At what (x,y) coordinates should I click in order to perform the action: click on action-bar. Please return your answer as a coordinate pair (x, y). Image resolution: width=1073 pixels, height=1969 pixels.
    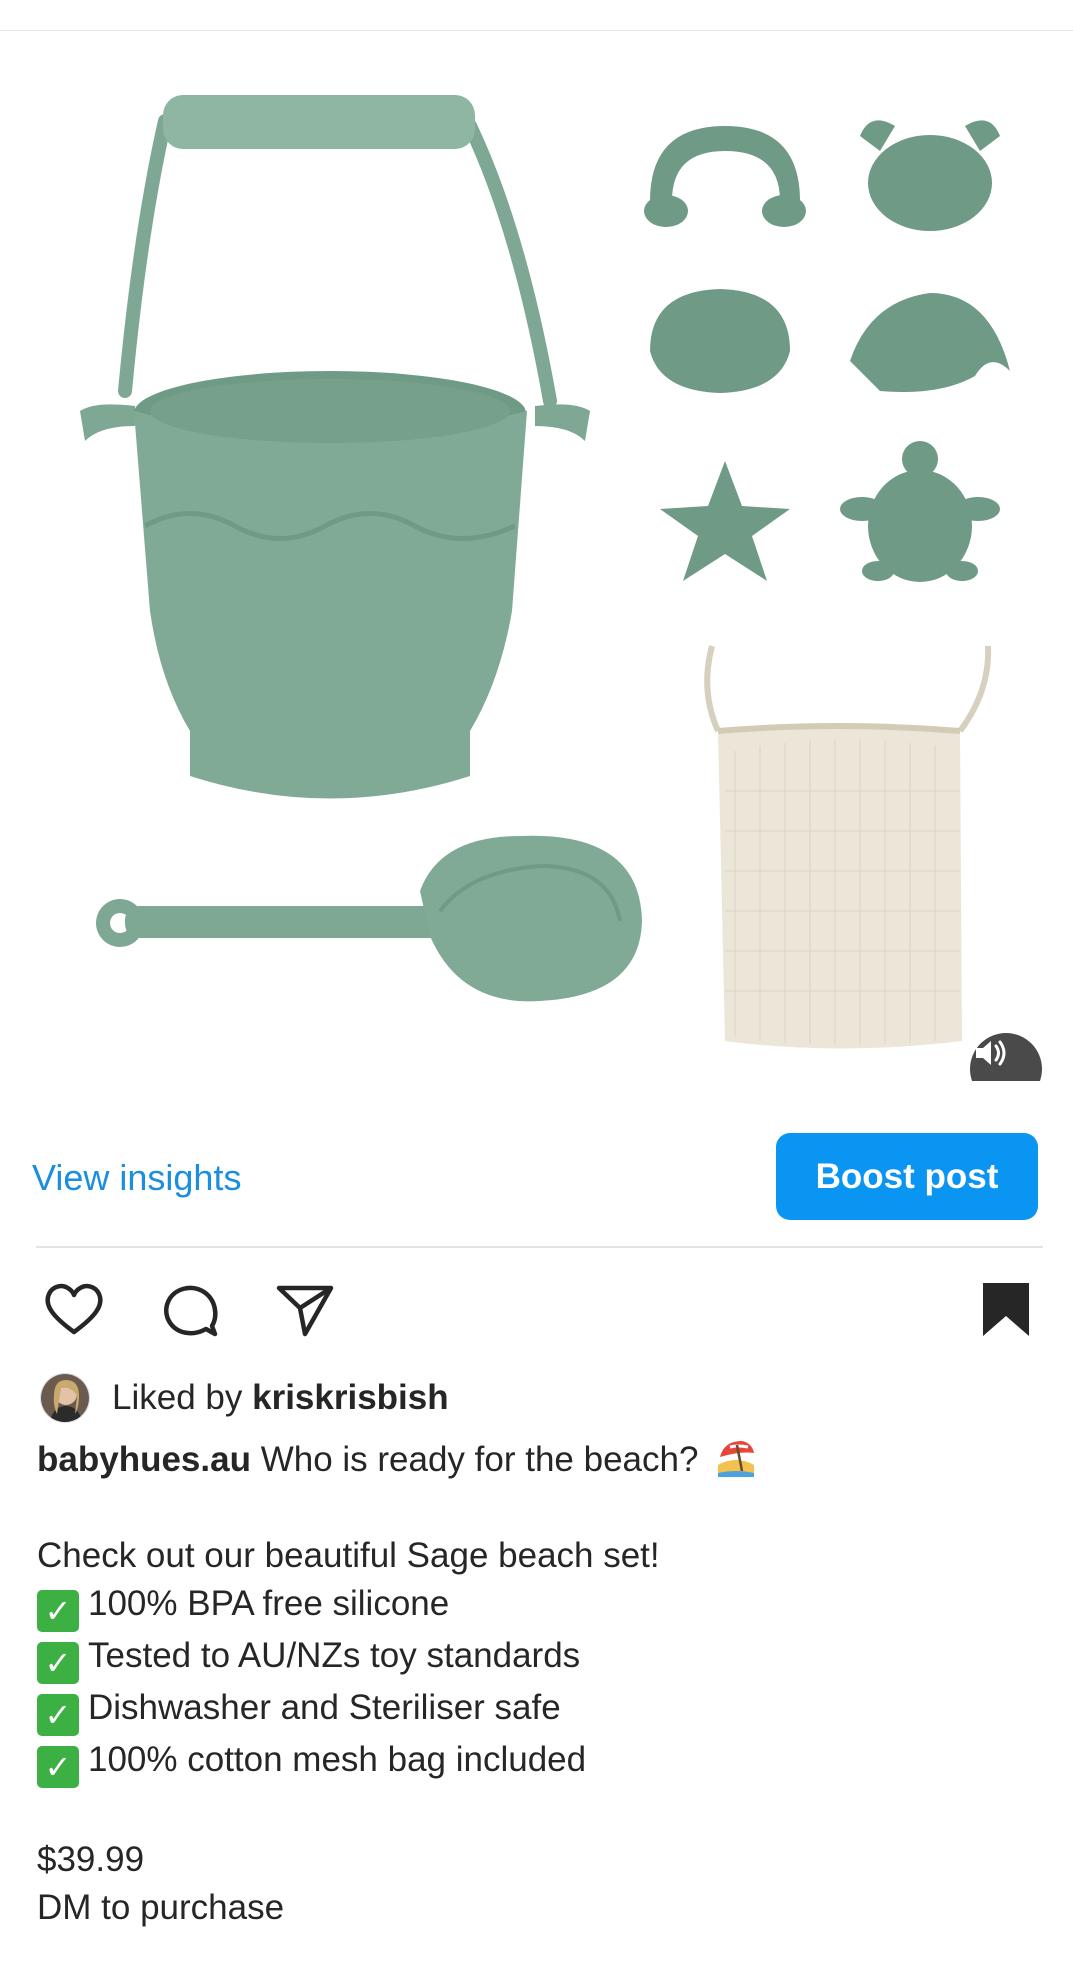
    Looking at the image, I should click on (536, 1308).